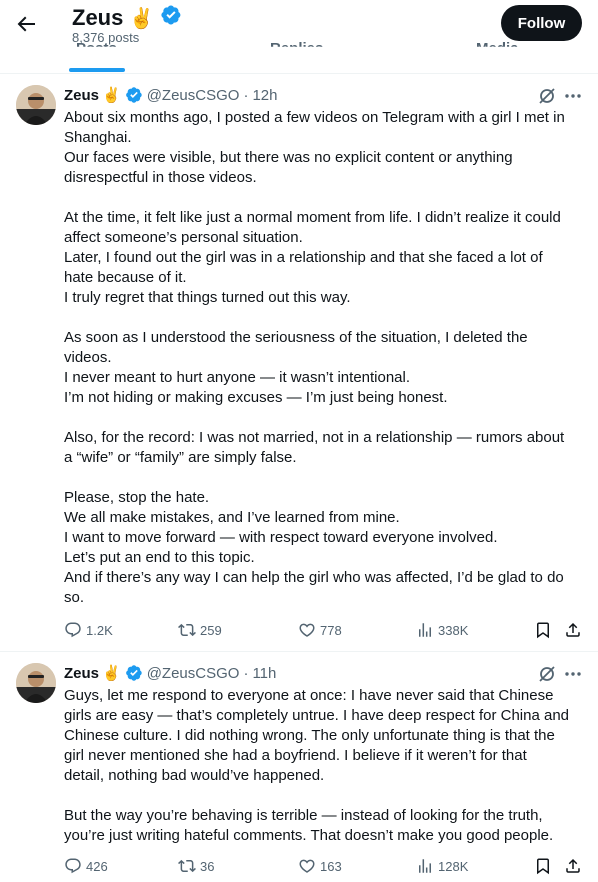  Describe the element at coordinates (331, 630) in the screenshot. I see `like-count: 778` at that location.